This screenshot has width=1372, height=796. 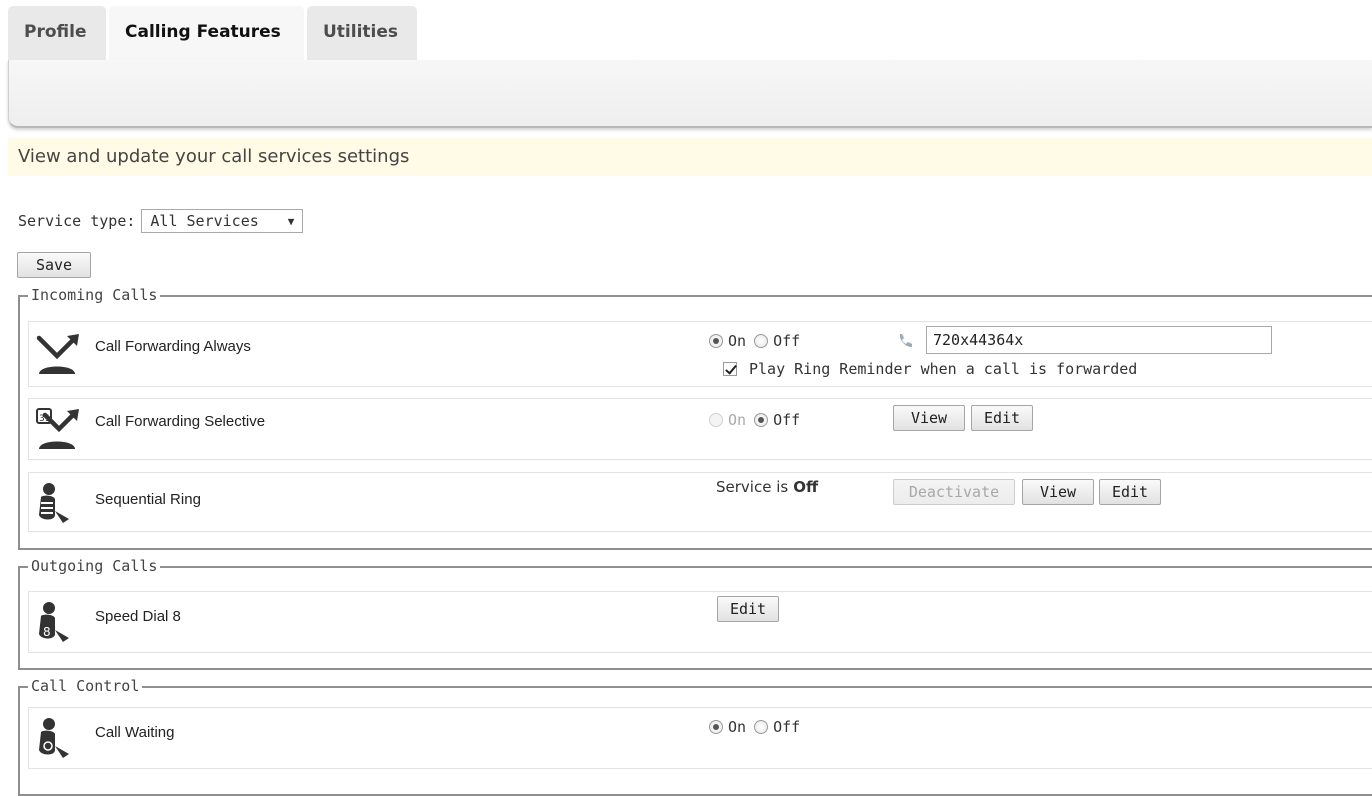 I want to click on call-forward-always-icon, so click(x=57, y=354).